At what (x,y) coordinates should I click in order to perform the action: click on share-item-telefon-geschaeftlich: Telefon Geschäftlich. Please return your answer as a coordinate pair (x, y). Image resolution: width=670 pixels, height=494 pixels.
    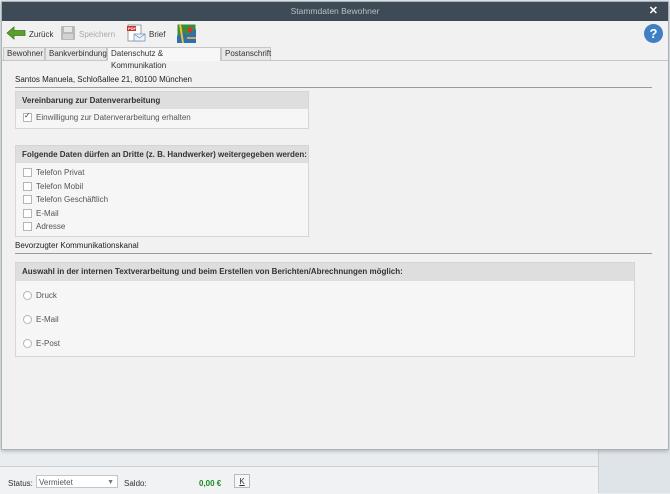
    Looking at the image, I should click on (65, 199).